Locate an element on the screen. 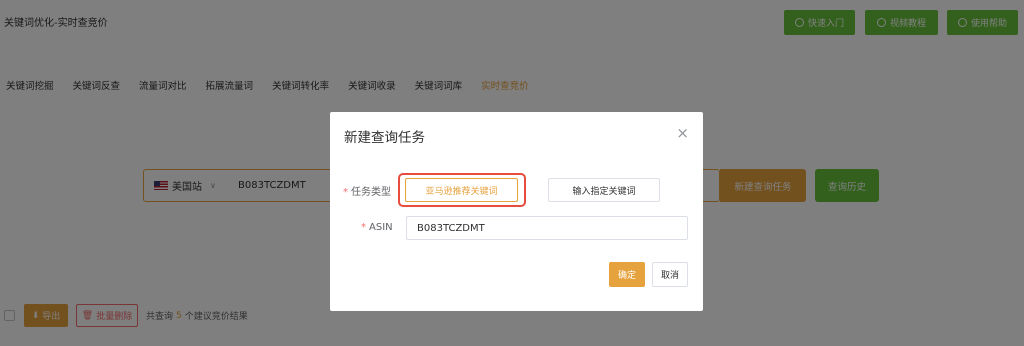 This screenshot has height=346, width=1024. dialog-title: 新建查询任务 is located at coordinates (384, 138).